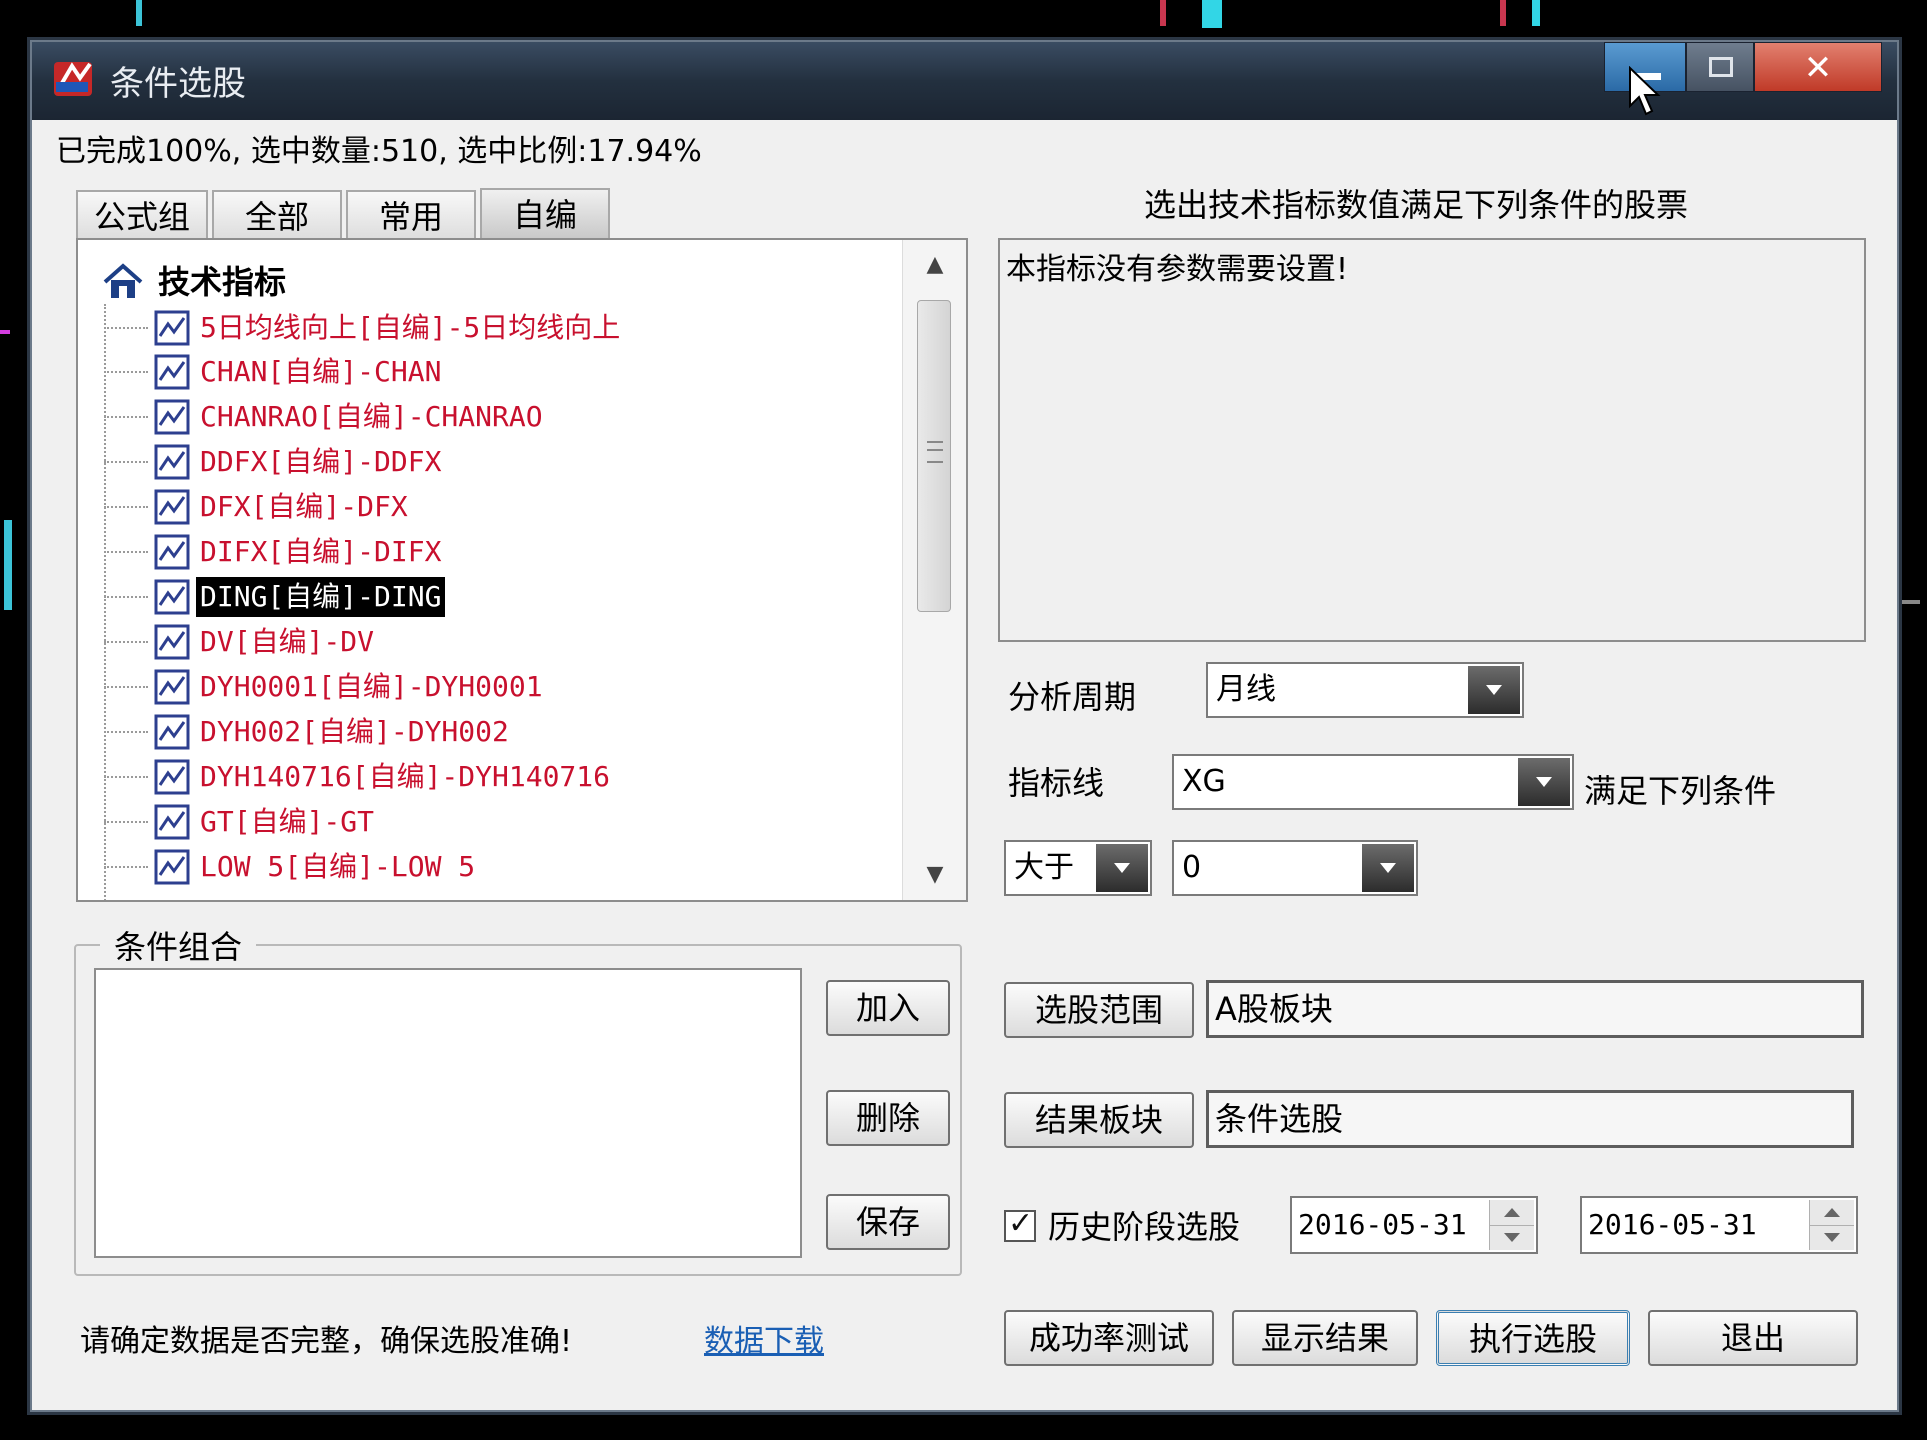 Image resolution: width=1927 pixels, height=1440 pixels. Describe the element at coordinates (1204, 781) in the screenshot. I see `indicator-line-value: XG` at that location.